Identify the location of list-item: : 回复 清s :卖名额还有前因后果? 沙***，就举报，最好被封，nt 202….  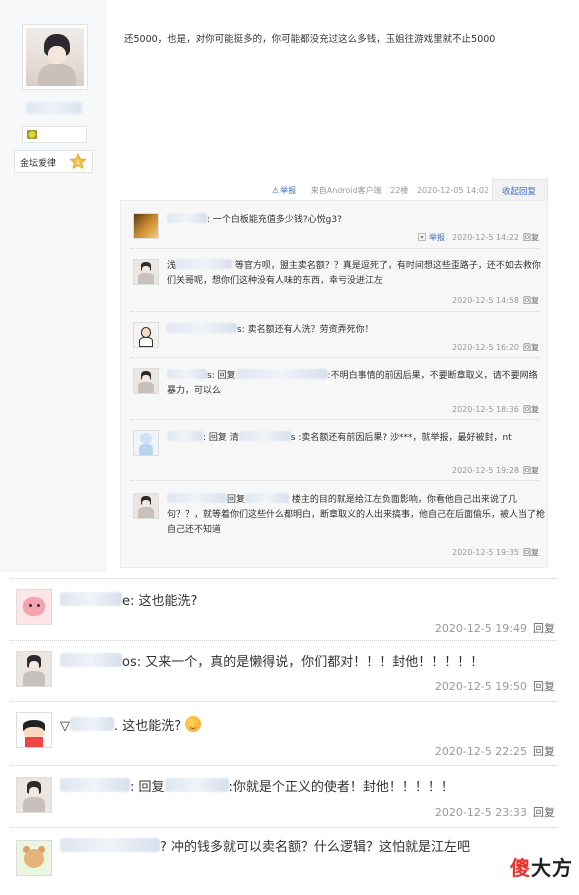
(335, 450).